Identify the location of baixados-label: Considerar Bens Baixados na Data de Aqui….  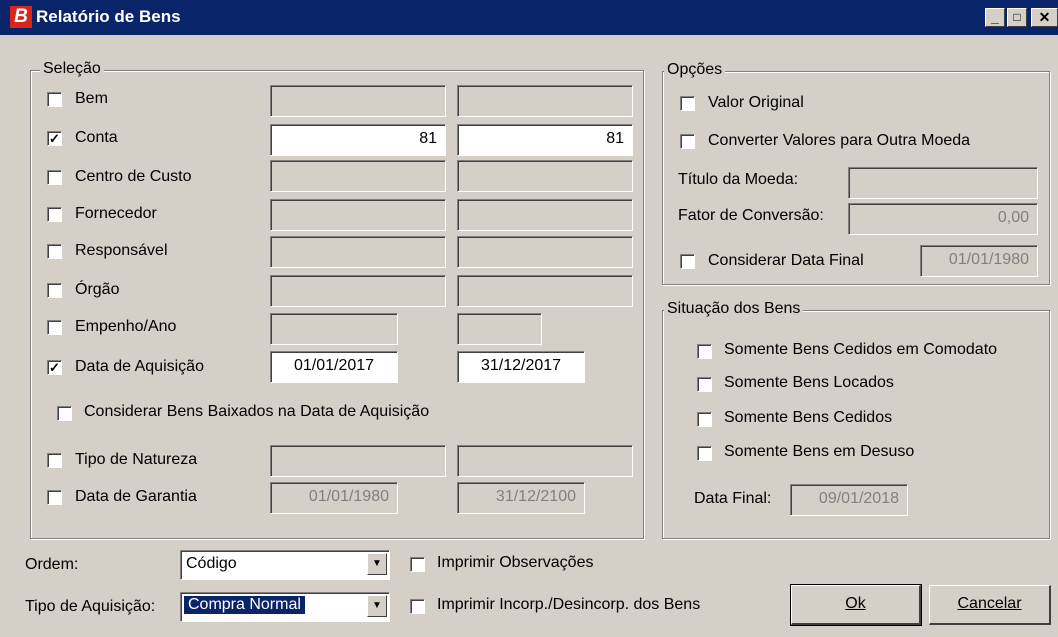
(257, 411).